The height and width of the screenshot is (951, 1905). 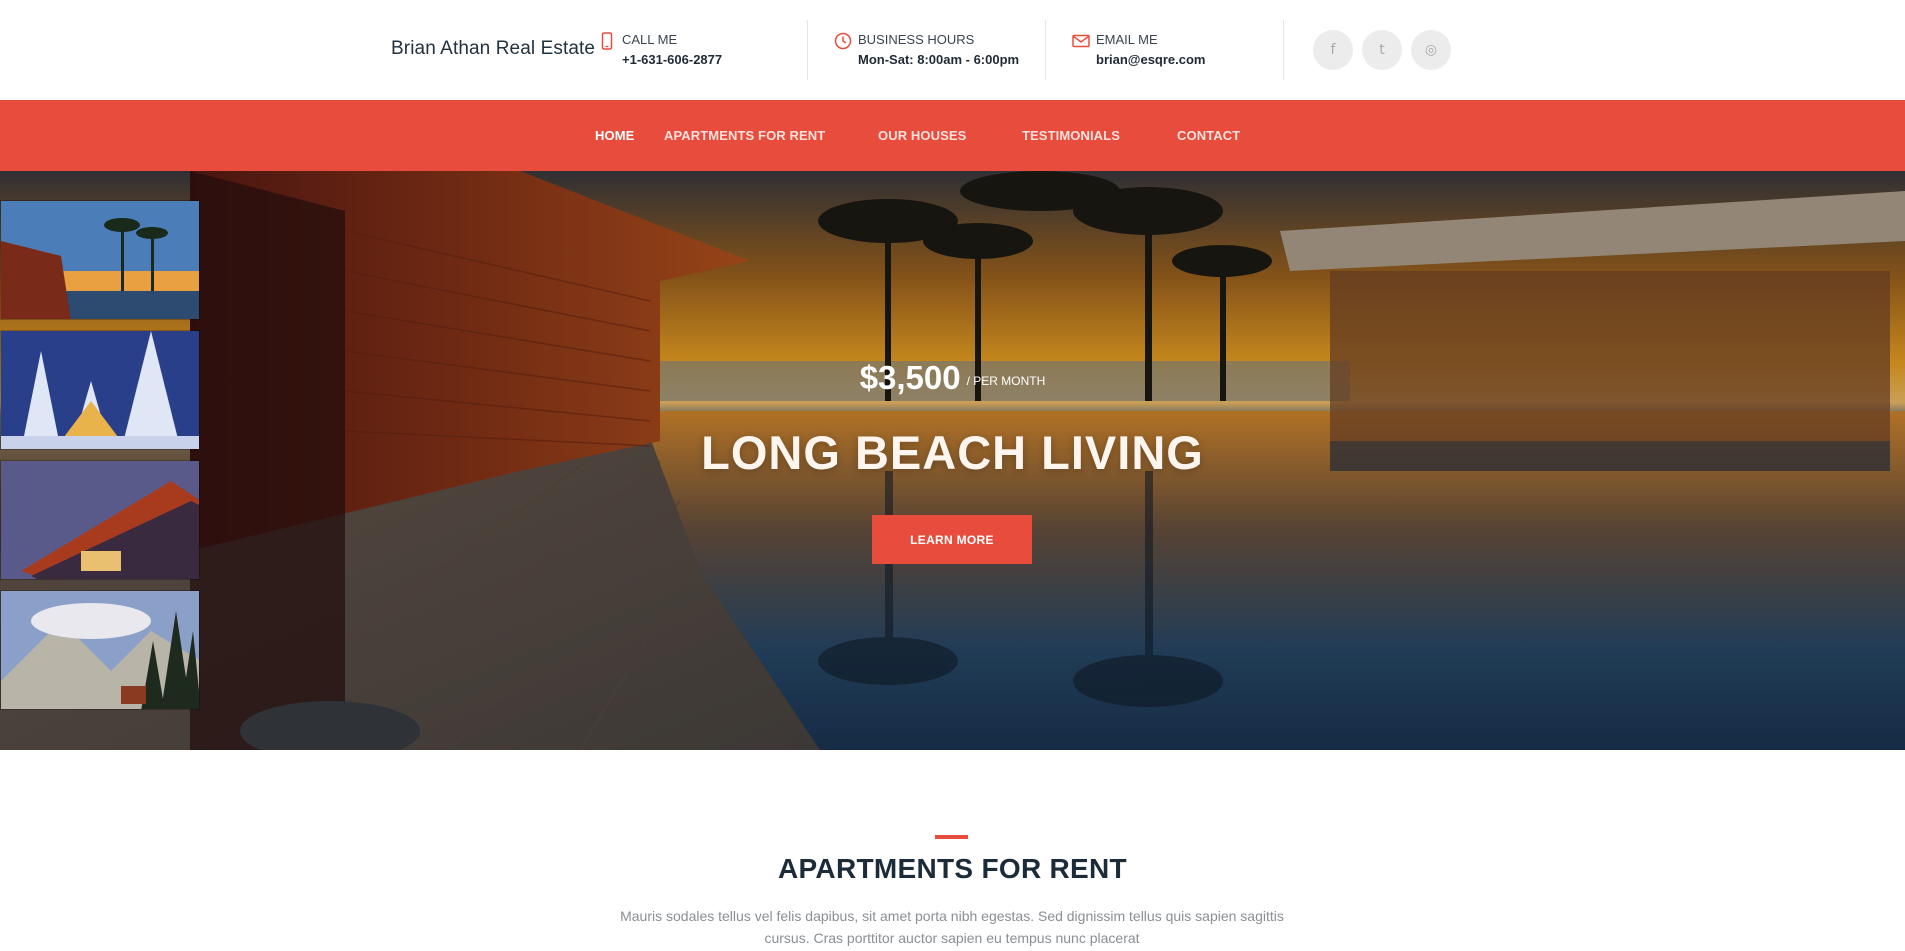 What do you see at coordinates (843, 41) in the screenshot?
I see `clock-icon` at bounding box center [843, 41].